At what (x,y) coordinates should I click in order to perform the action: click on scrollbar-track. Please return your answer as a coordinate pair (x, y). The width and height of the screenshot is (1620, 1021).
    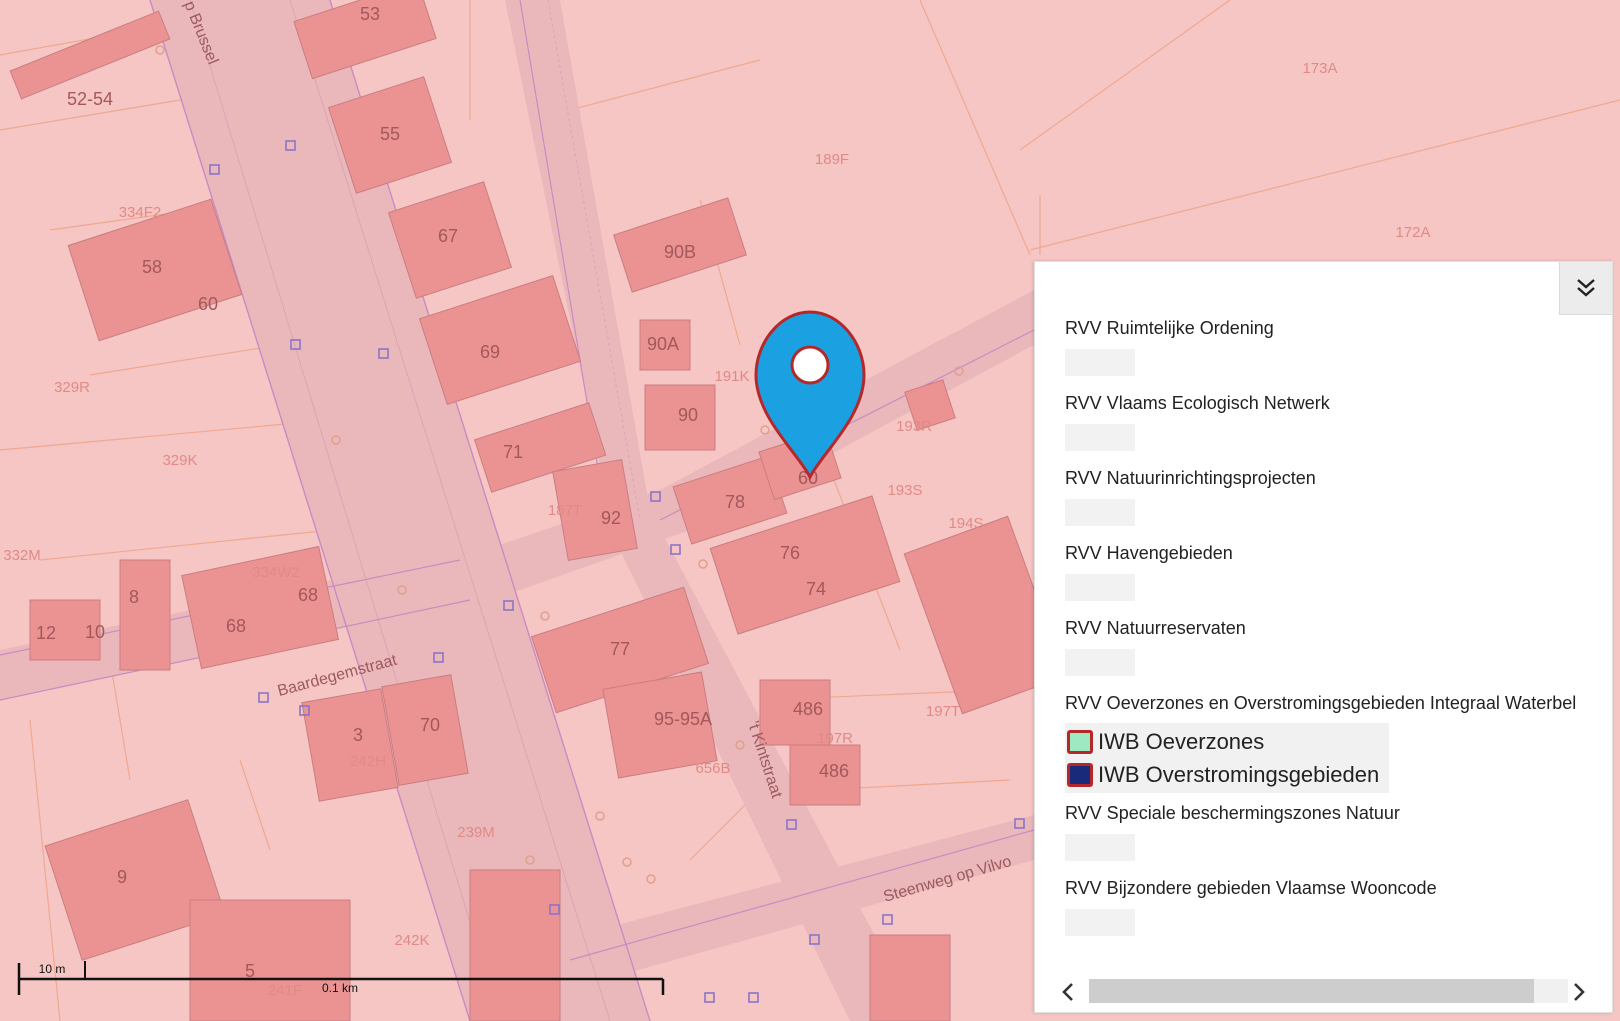
    Looking at the image, I should click on (1328, 991).